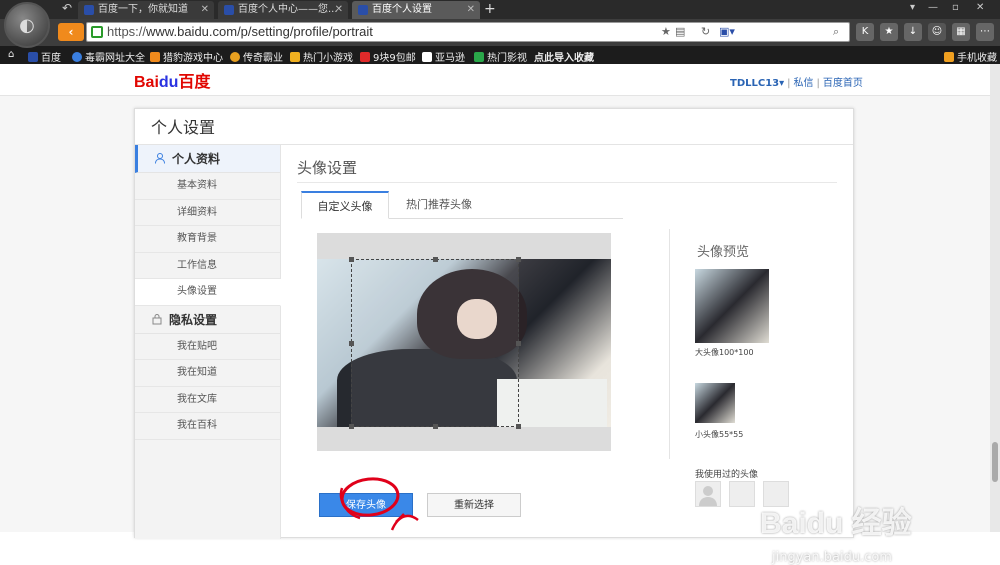 Image resolution: width=1000 pixels, height=565 pixels. Describe the element at coordinates (207, 186) in the screenshot. I see `sidebar-item-basic-info: 基本资料` at that location.